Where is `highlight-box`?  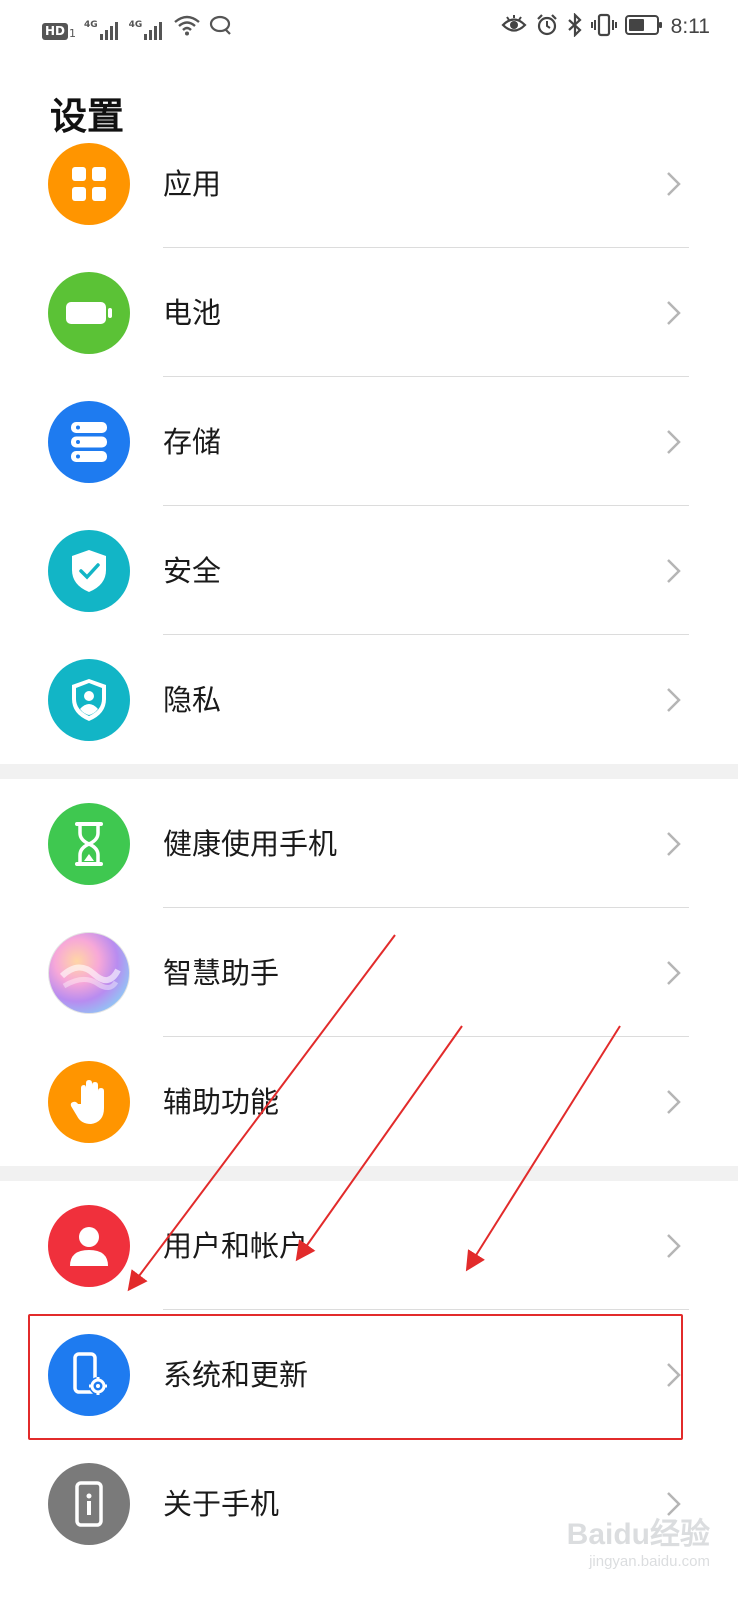 highlight-box is located at coordinates (355, 1377).